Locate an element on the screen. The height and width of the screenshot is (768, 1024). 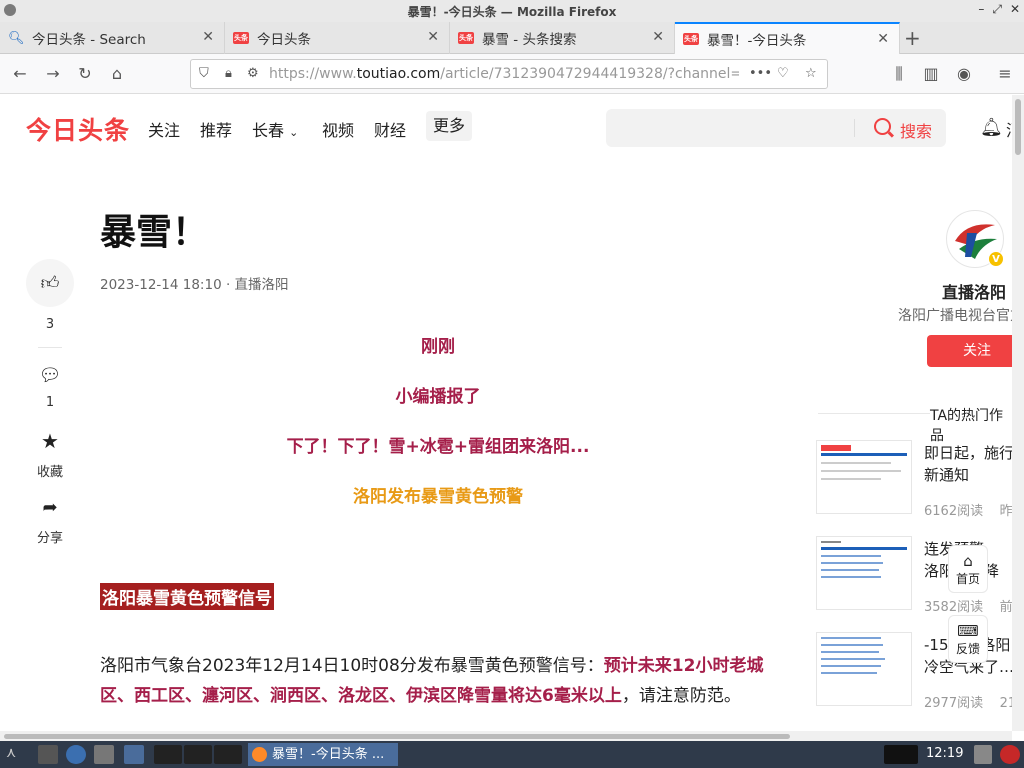
files-icon is located at coordinates (104, 754).